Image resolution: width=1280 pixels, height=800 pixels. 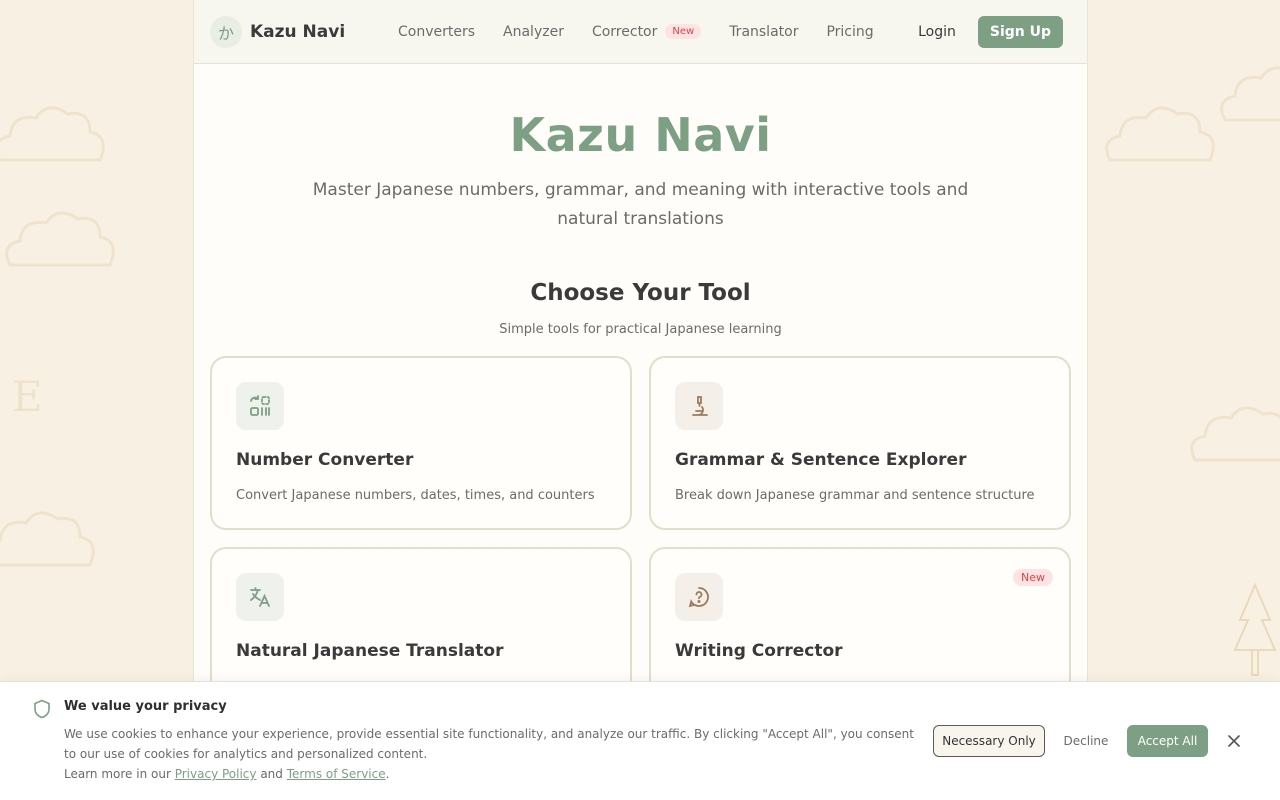 What do you see at coordinates (117, 774) in the screenshot?
I see `learn-more-text: Learn more in our` at bounding box center [117, 774].